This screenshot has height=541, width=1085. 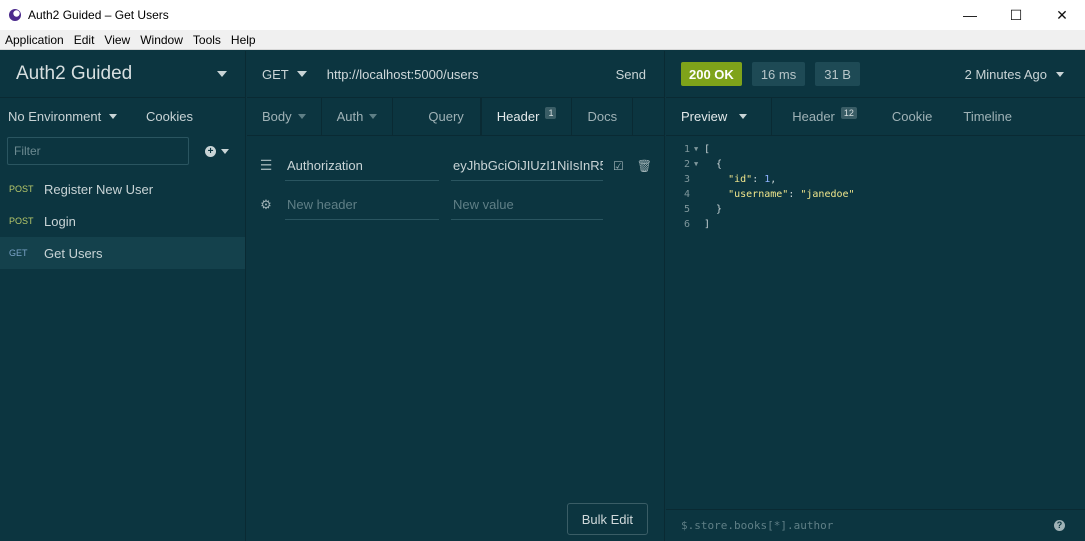 I want to click on bulk-edit-button: Bulk Edit, so click(x=607, y=519).